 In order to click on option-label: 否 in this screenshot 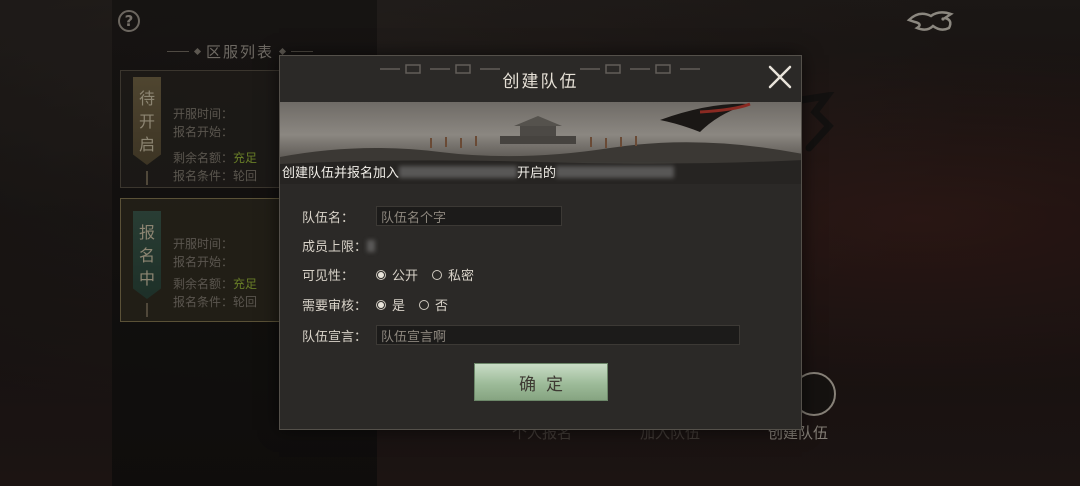, I will do `click(442, 306)`.